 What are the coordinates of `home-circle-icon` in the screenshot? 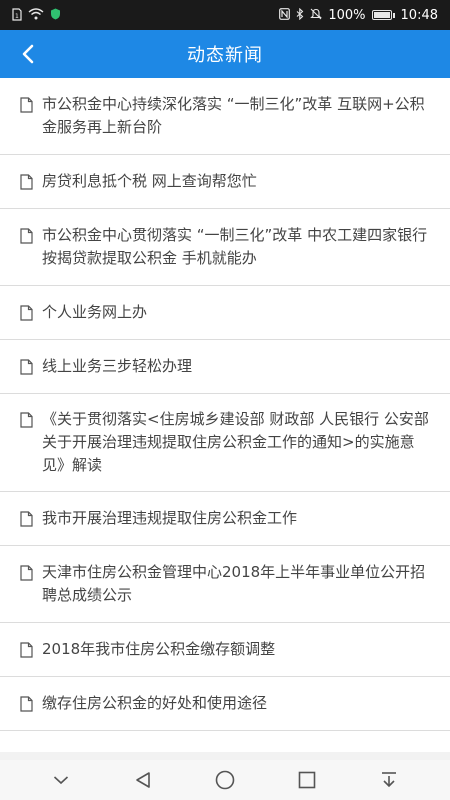 It's located at (225, 780).